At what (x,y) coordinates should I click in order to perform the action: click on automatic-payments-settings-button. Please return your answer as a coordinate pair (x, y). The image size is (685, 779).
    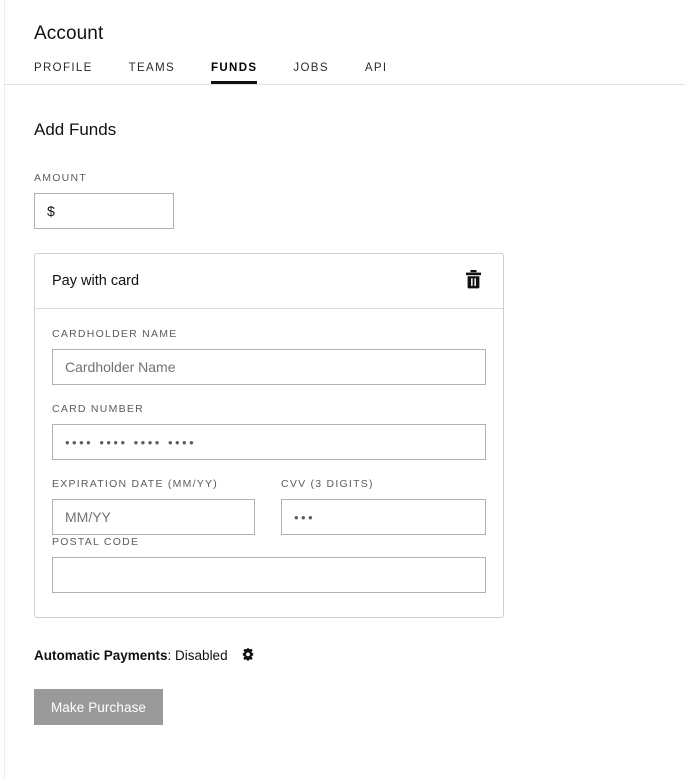
    Looking at the image, I should click on (248, 655).